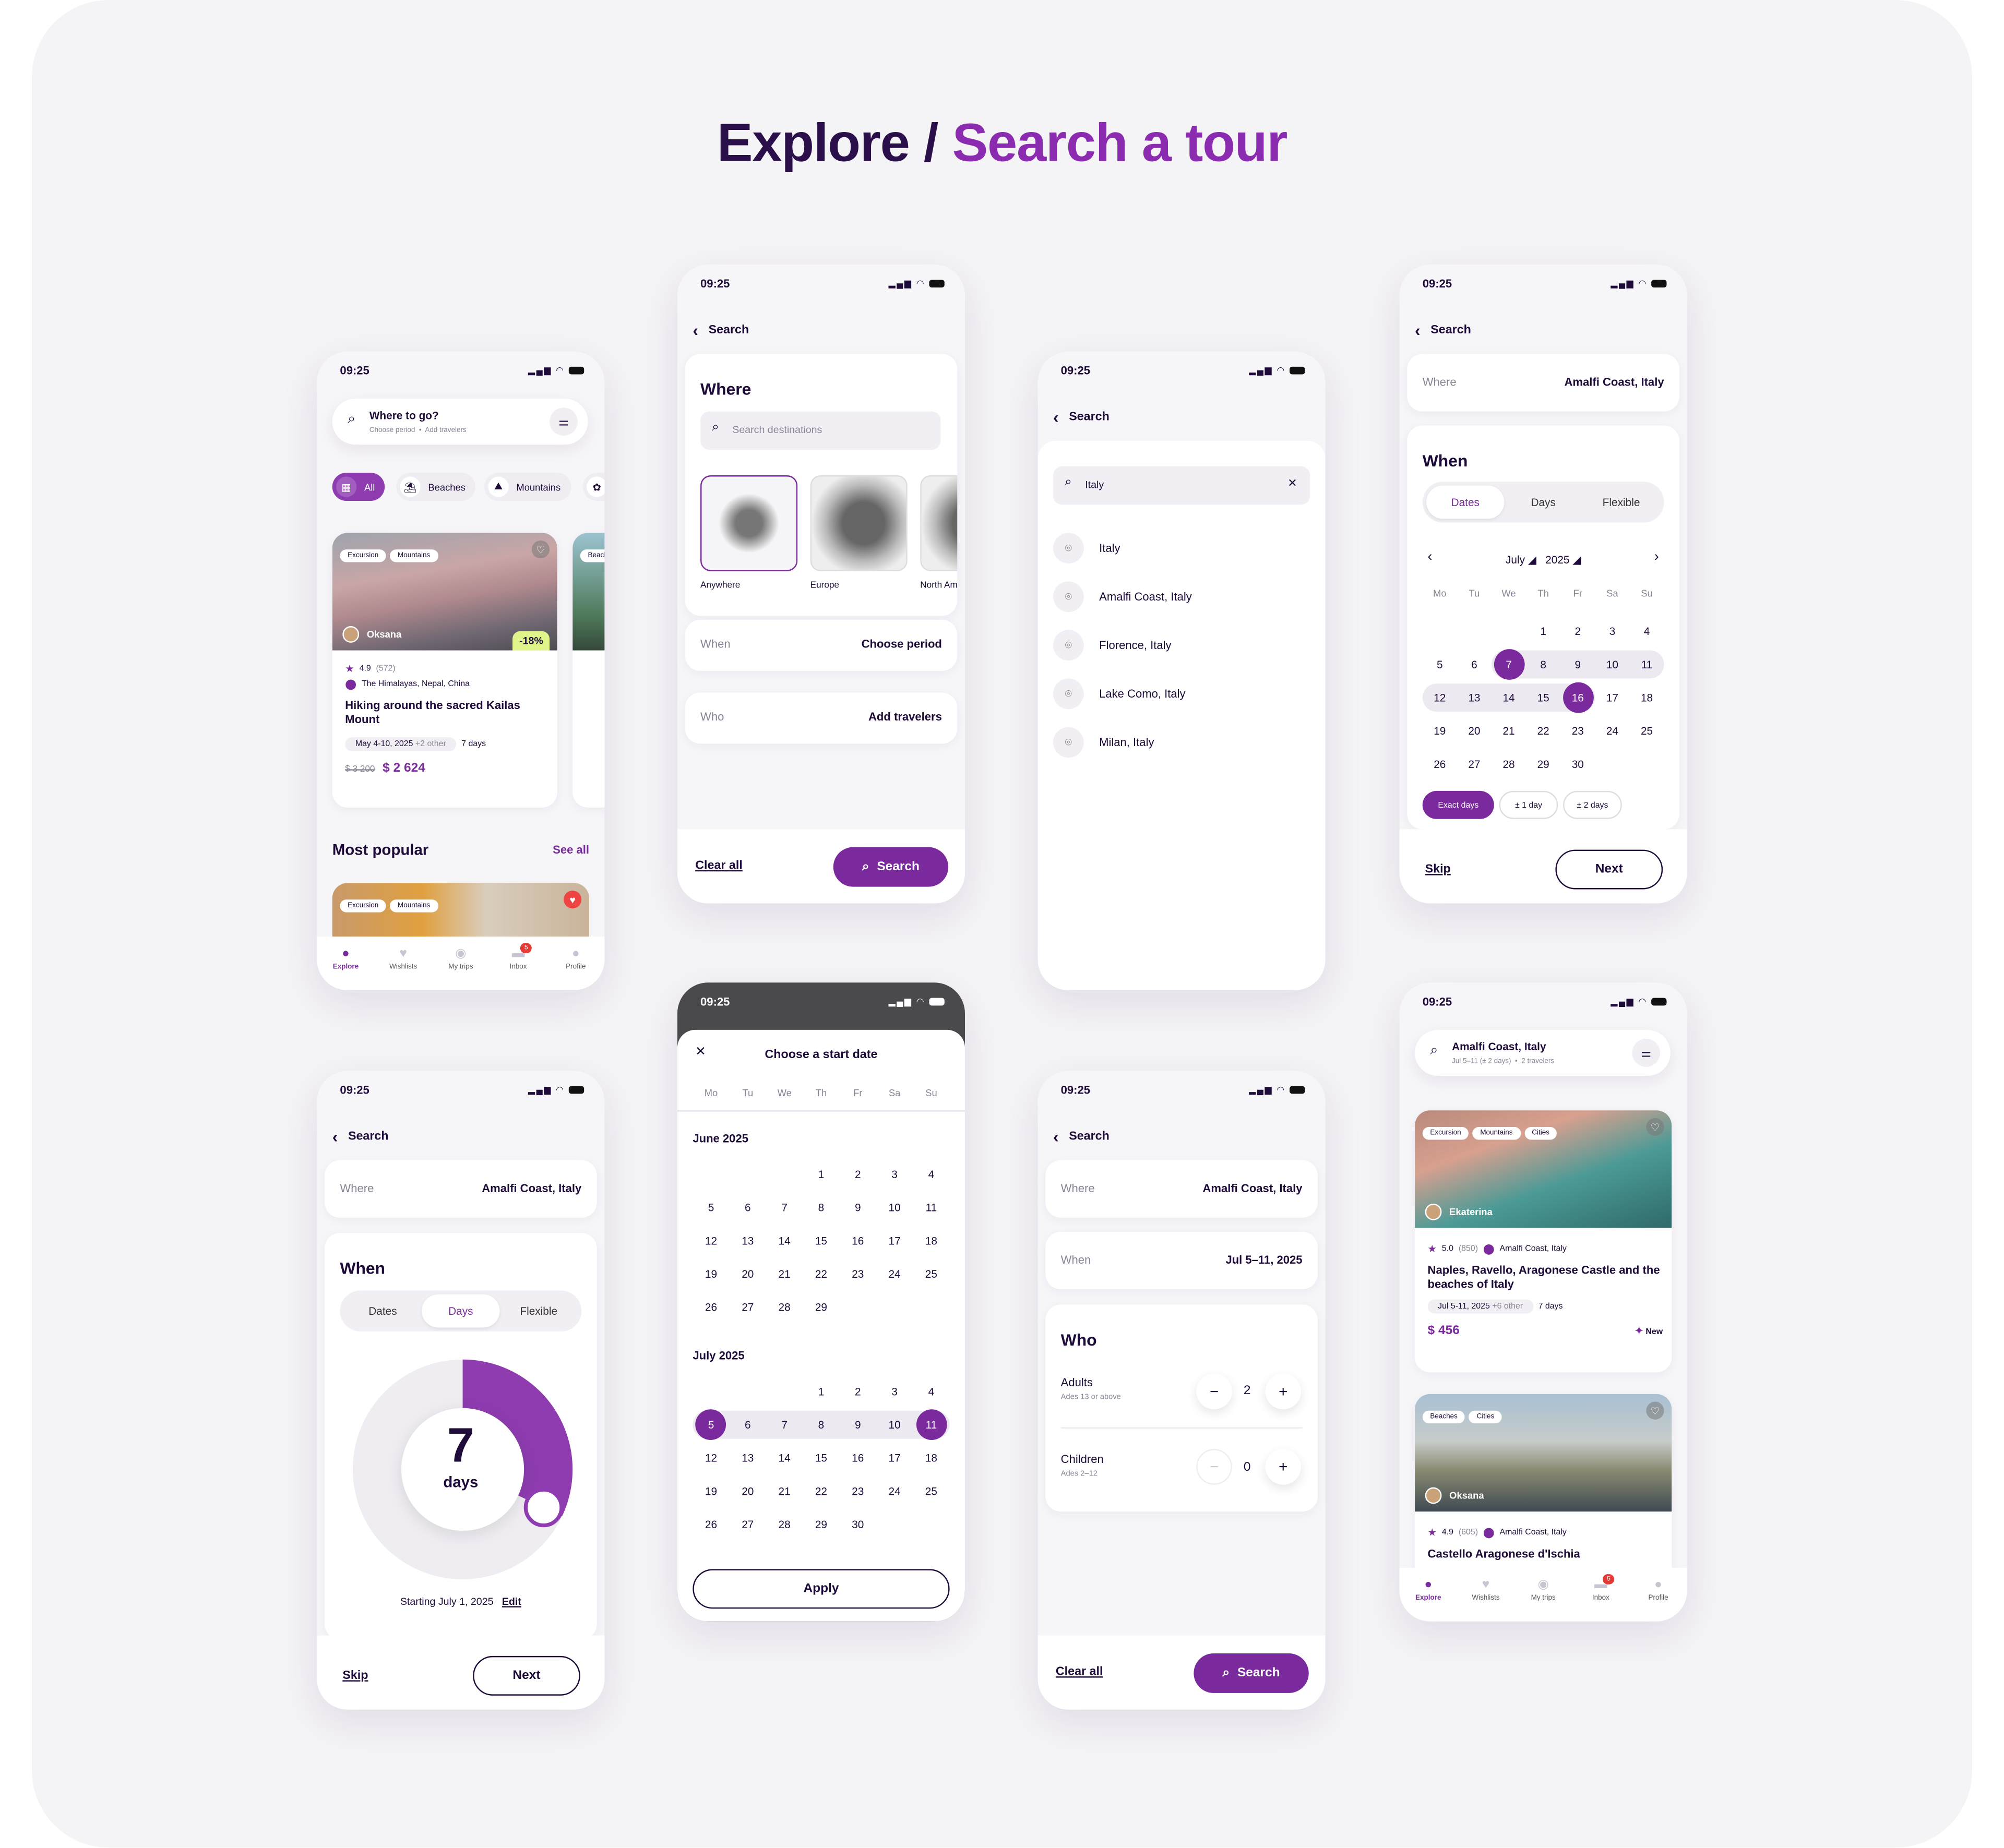 The height and width of the screenshot is (1848, 2004). Describe the element at coordinates (1592, 804) in the screenshot. I see `flex-chip: ± 2 days` at that location.